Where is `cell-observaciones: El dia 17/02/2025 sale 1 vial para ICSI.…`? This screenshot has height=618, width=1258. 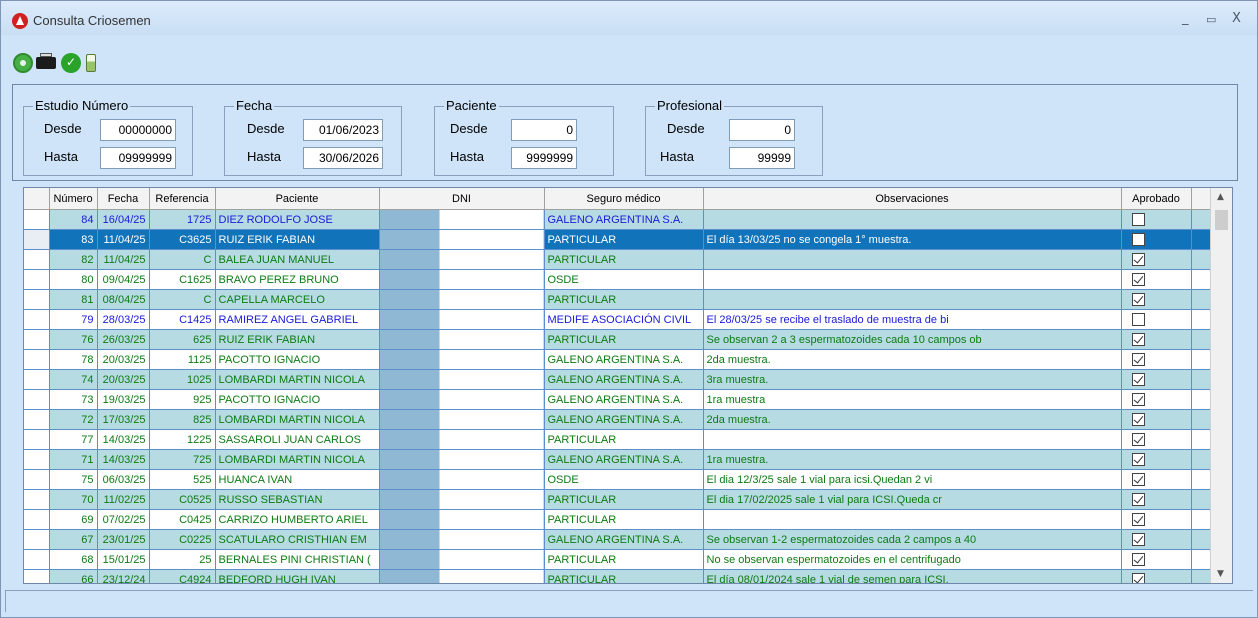 cell-observaciones: El dia 17/02/2025 sale 1 vial para ICSI.… is located at coordinates (912, 499).